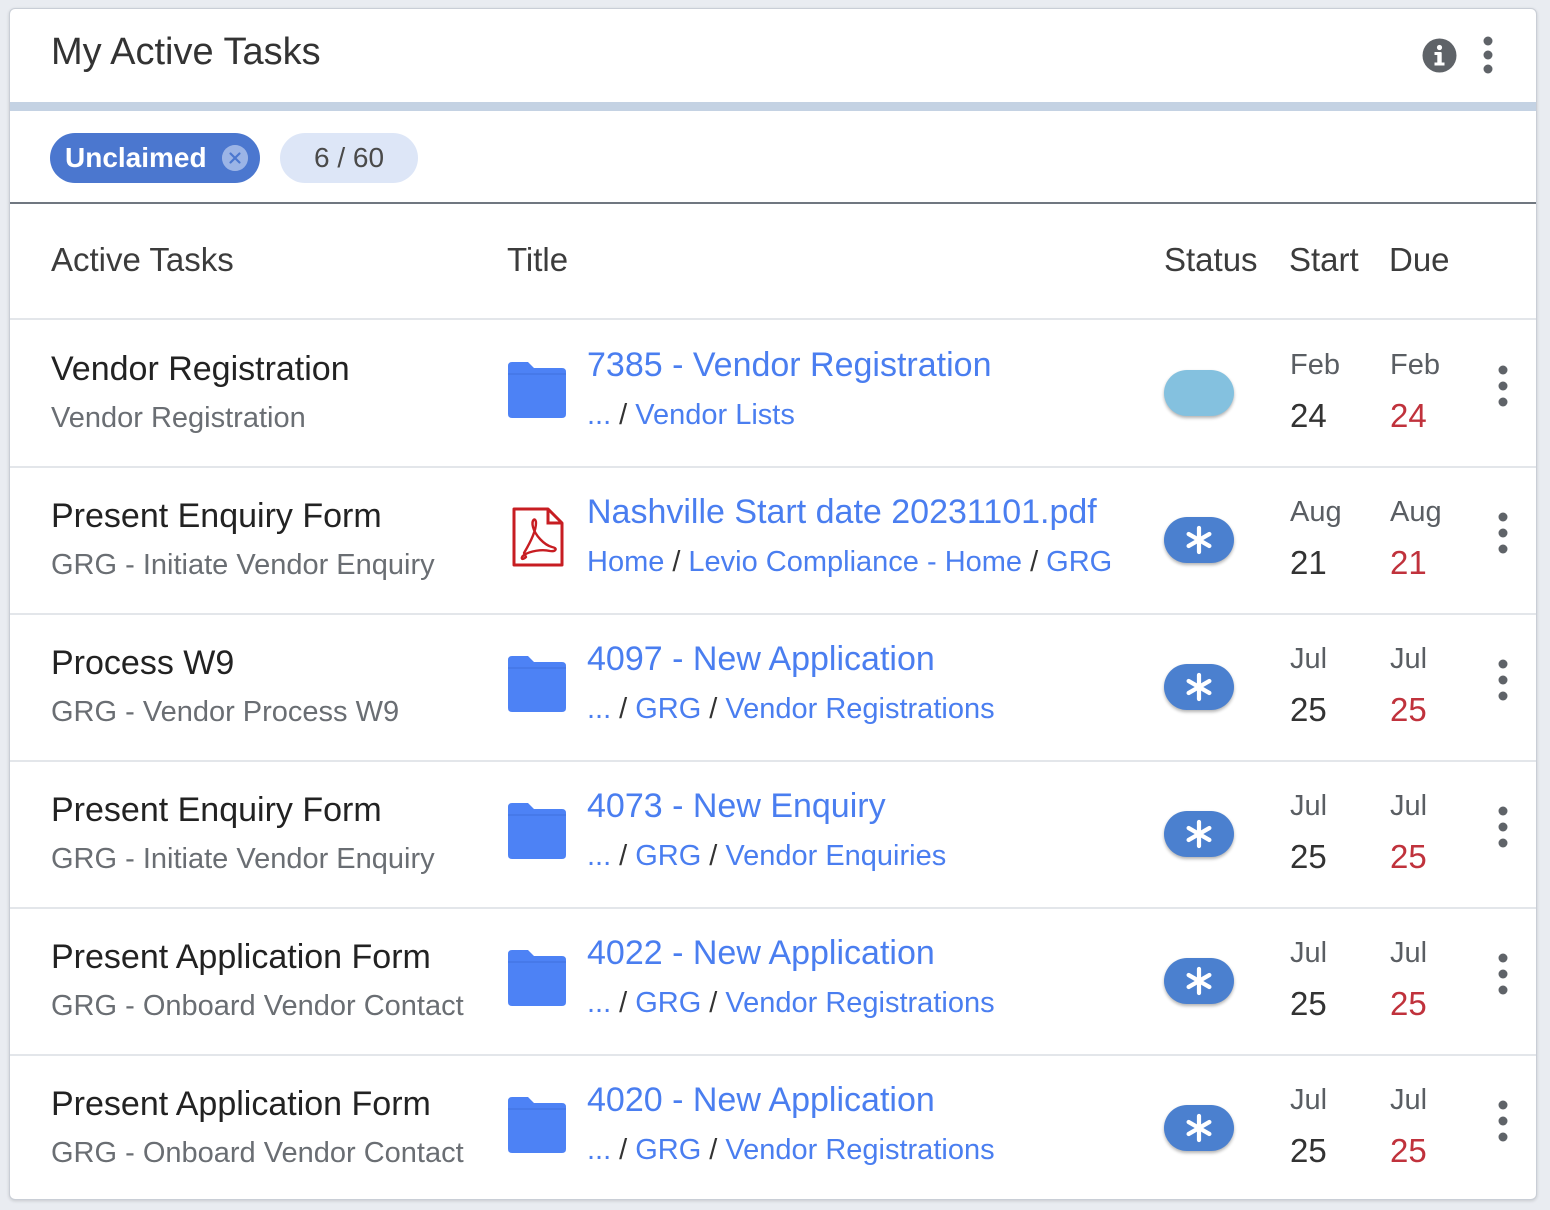 This screenshot has height=1210, width=1550. What do you see at coordinates (537, 260) in the screenshot?
I see `column-header-title: Title` at bounding box center [537, 260].